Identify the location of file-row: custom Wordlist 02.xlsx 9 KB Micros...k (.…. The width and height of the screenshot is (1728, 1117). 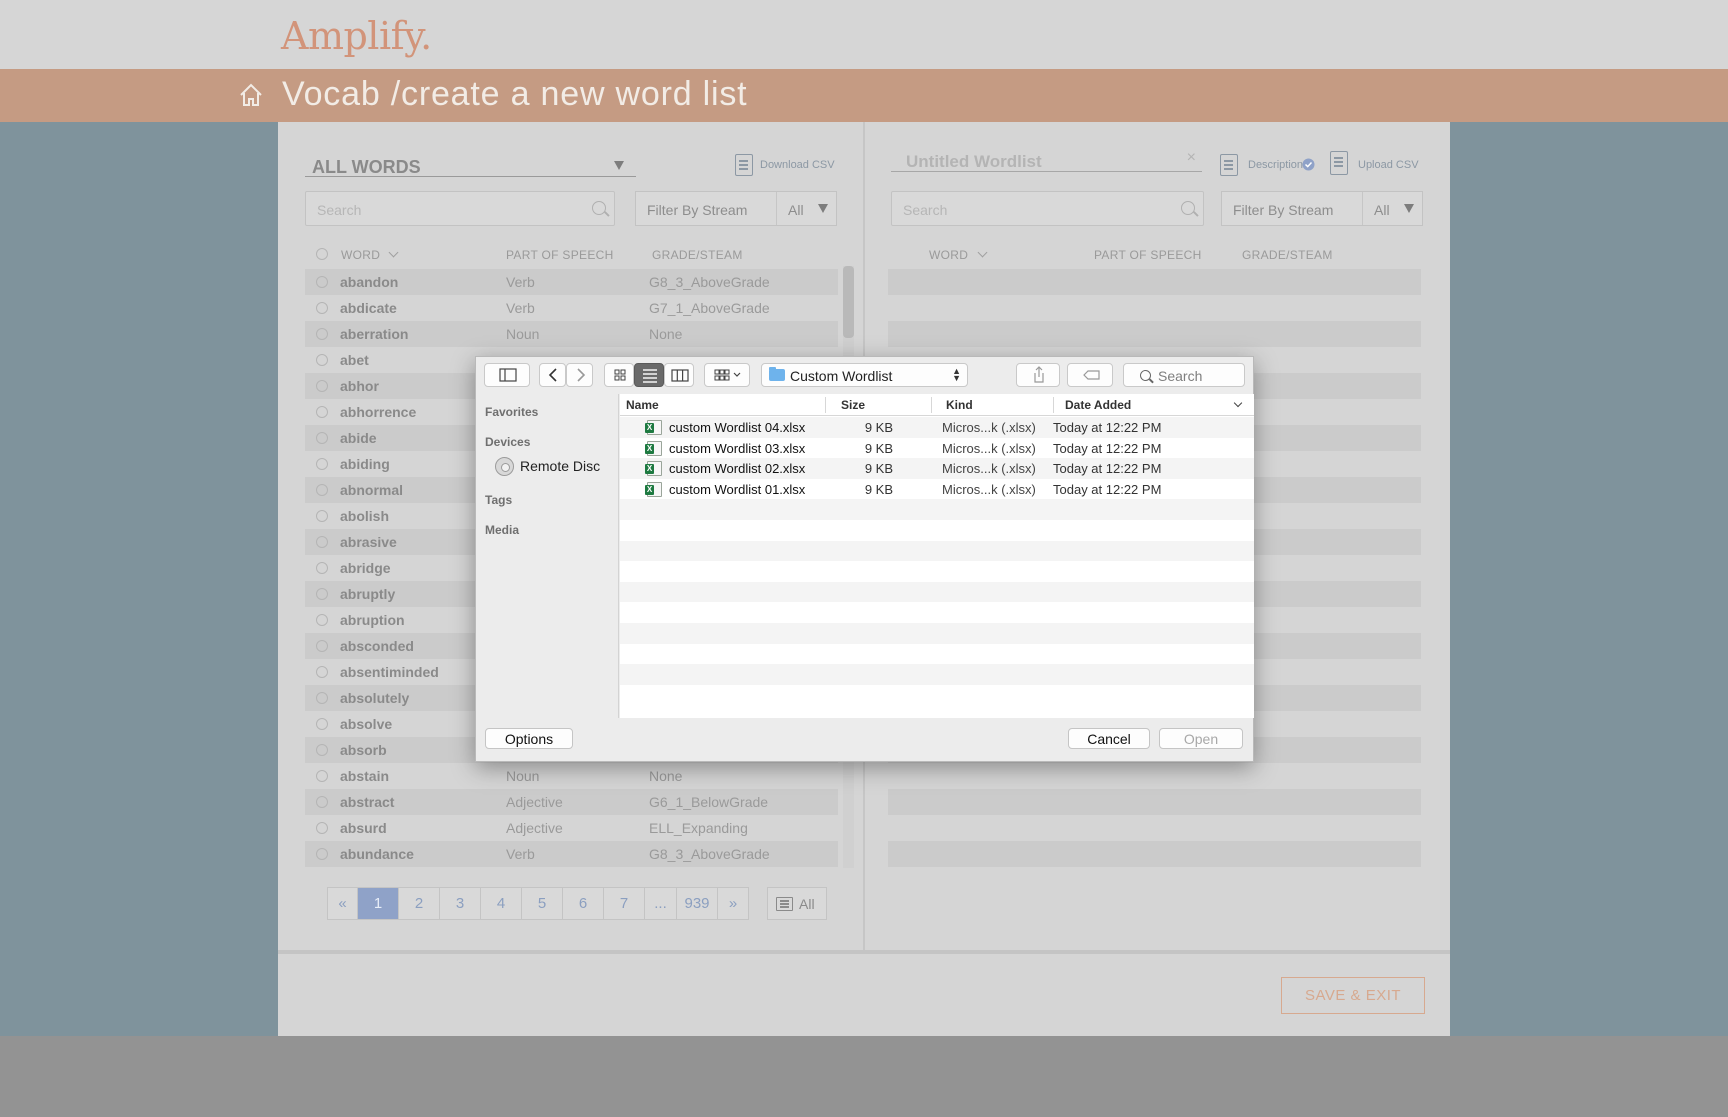
(937, 468).